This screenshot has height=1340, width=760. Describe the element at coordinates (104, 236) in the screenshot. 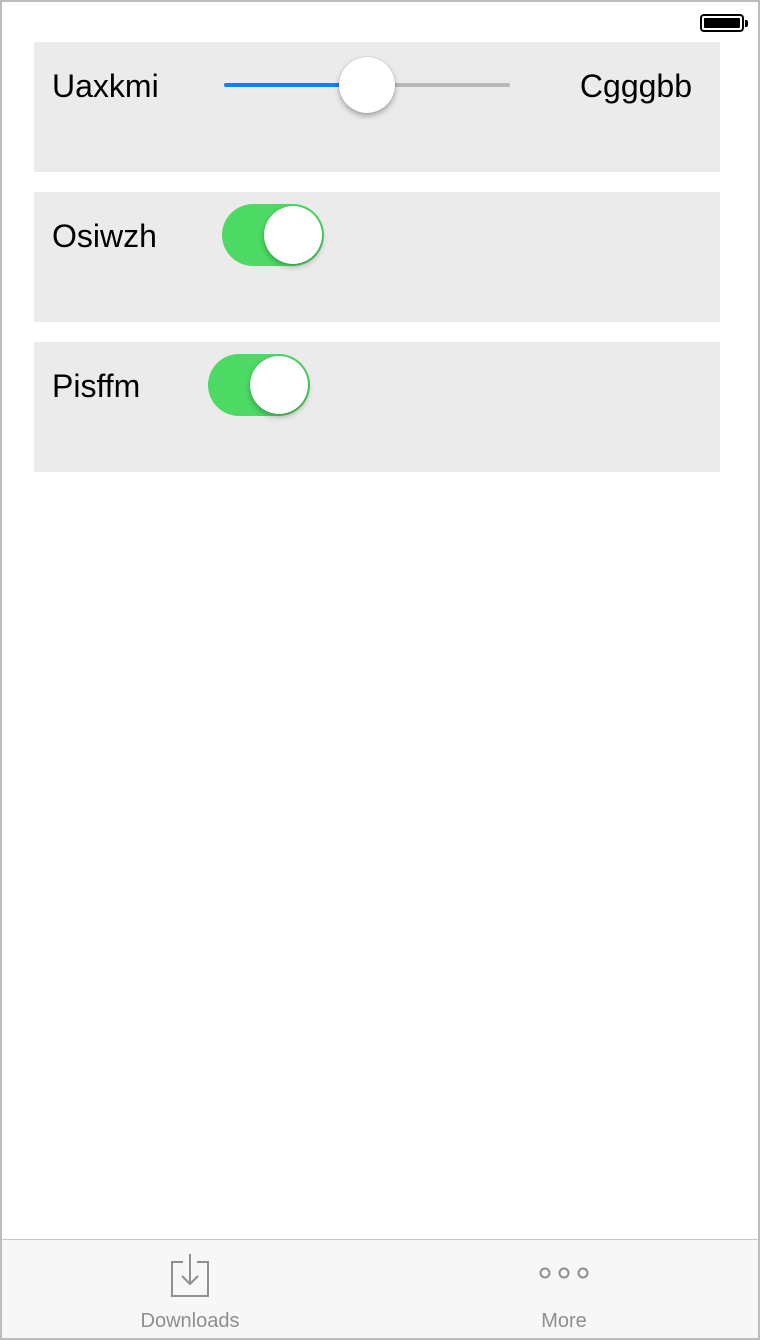

I see `toggle-label: Osiwzh` at that location.